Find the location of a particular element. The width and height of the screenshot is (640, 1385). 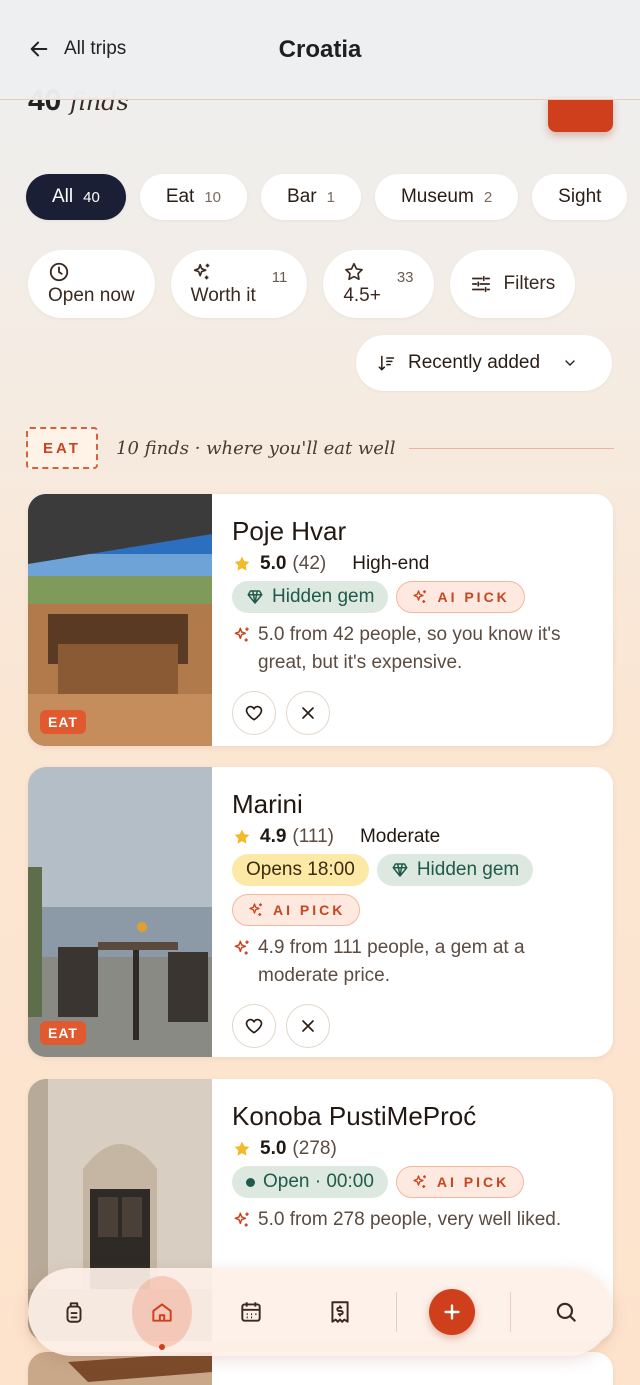

calendar-icon is located at coordinates (251, 1312).